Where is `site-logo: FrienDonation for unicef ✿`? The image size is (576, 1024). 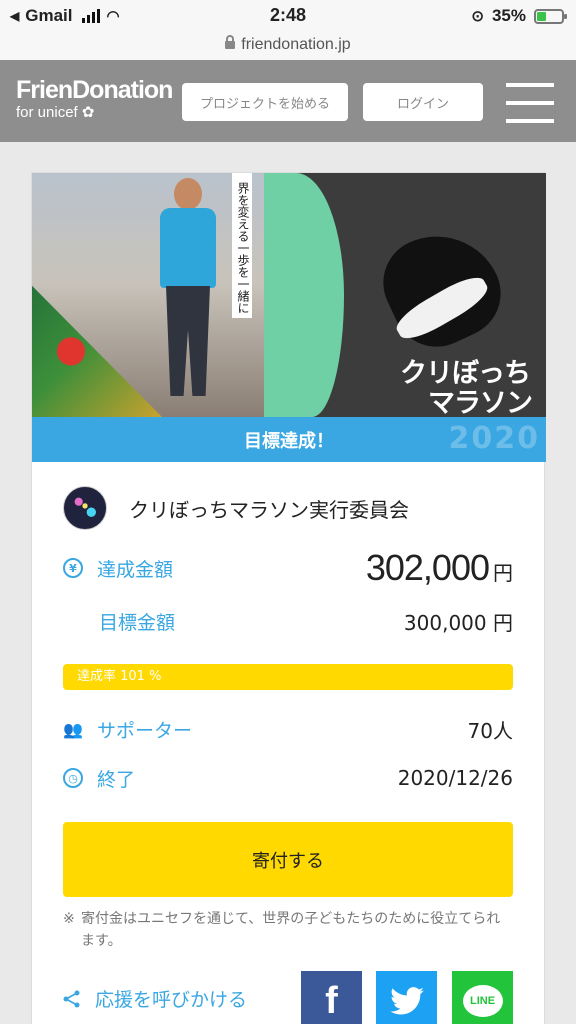 site-logo: FrienDonation for unicef ✿ is located at coordinates (94, 99).